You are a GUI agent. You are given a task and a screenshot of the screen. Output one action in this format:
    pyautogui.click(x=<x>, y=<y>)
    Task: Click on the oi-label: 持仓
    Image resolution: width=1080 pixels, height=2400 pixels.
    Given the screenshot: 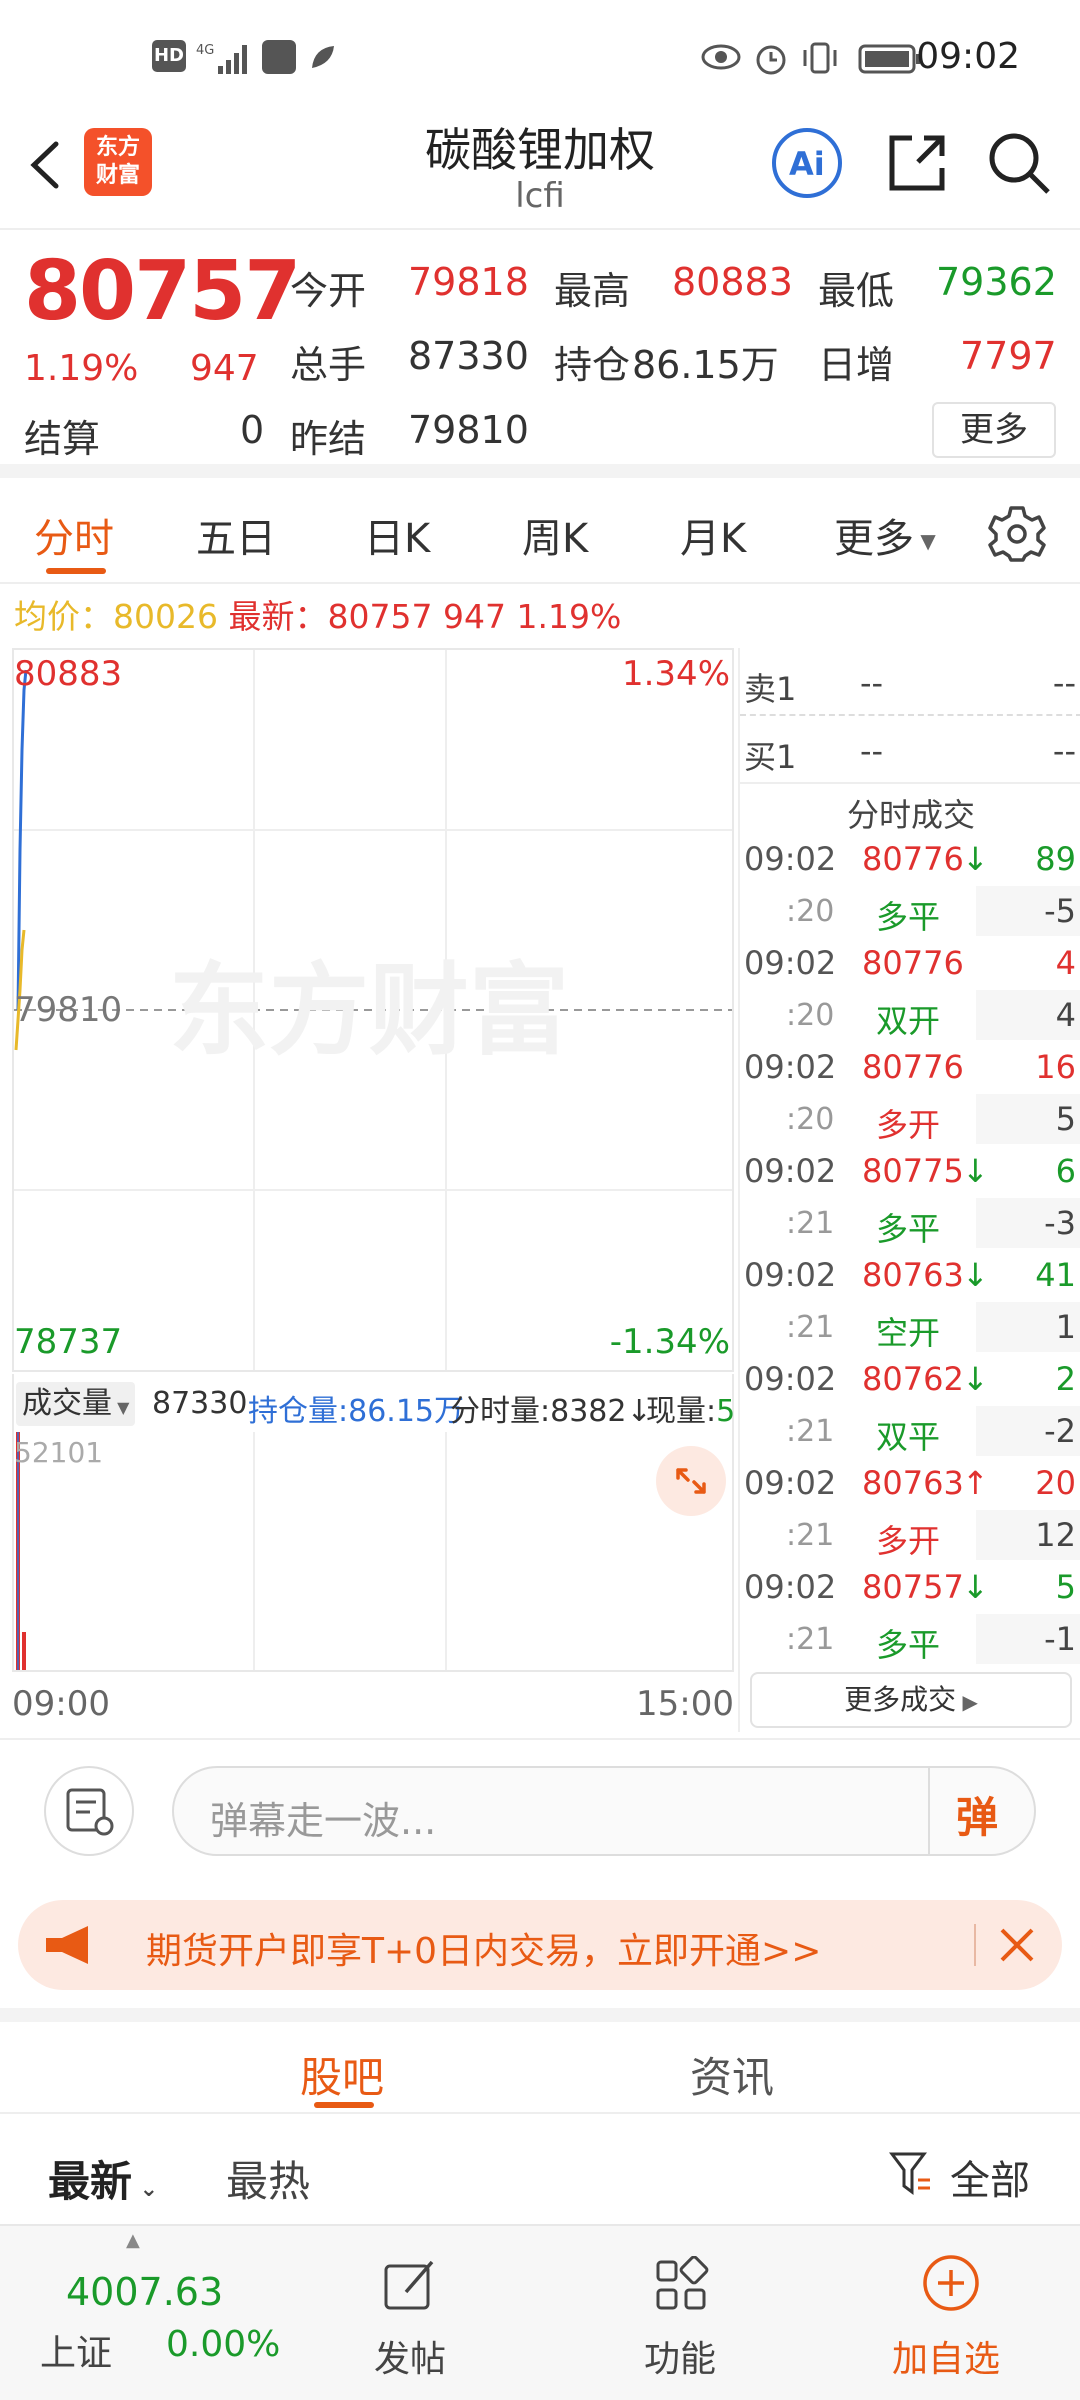 What is the action you would take?
    pyautogui.click(x=592, y=365)
    